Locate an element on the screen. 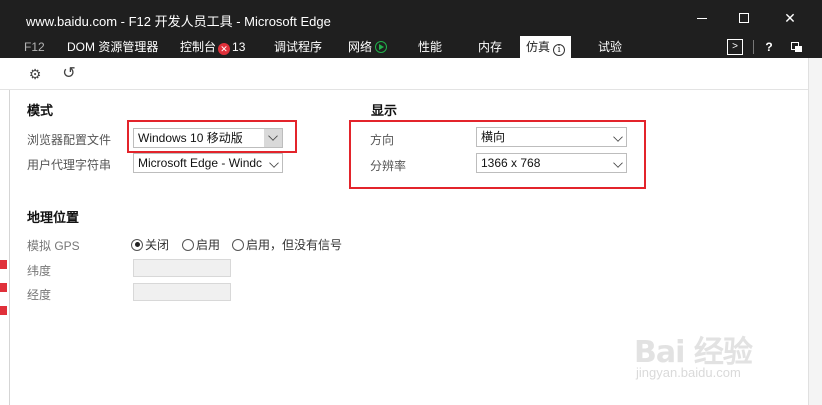 The height and width of the screenshot is (405, 822). user-agent-value: Microsoft Edge - Windc is located at coordinates (200, 163).